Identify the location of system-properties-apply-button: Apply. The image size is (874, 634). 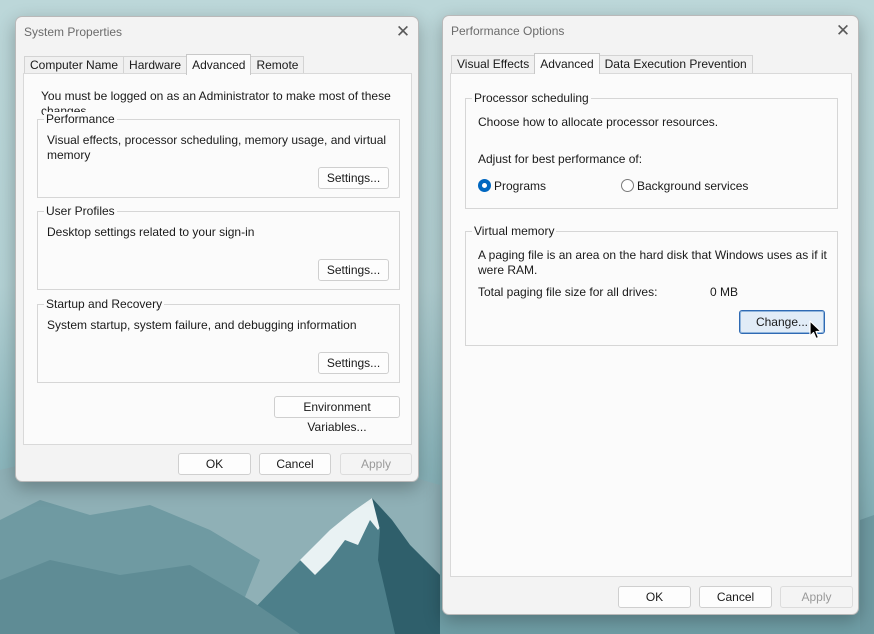
(376, 464).